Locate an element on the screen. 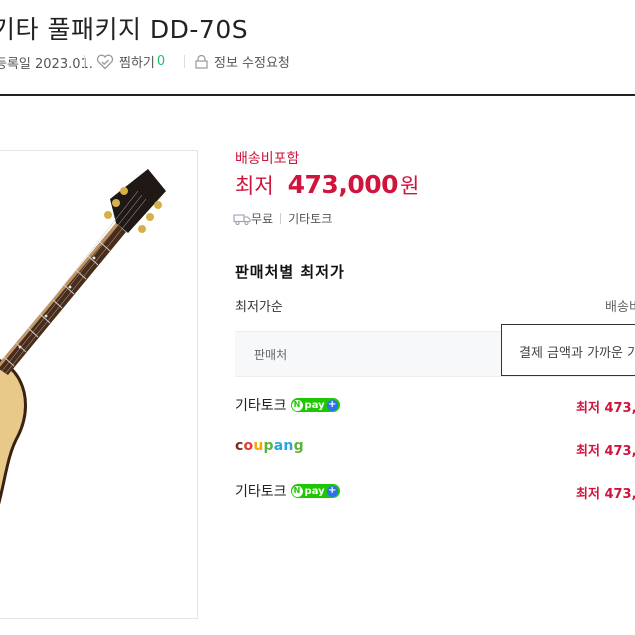 This screenshot has width=635, height=635. lowest-price: 최저 473,000 원 is located at coordinates (327, 185).